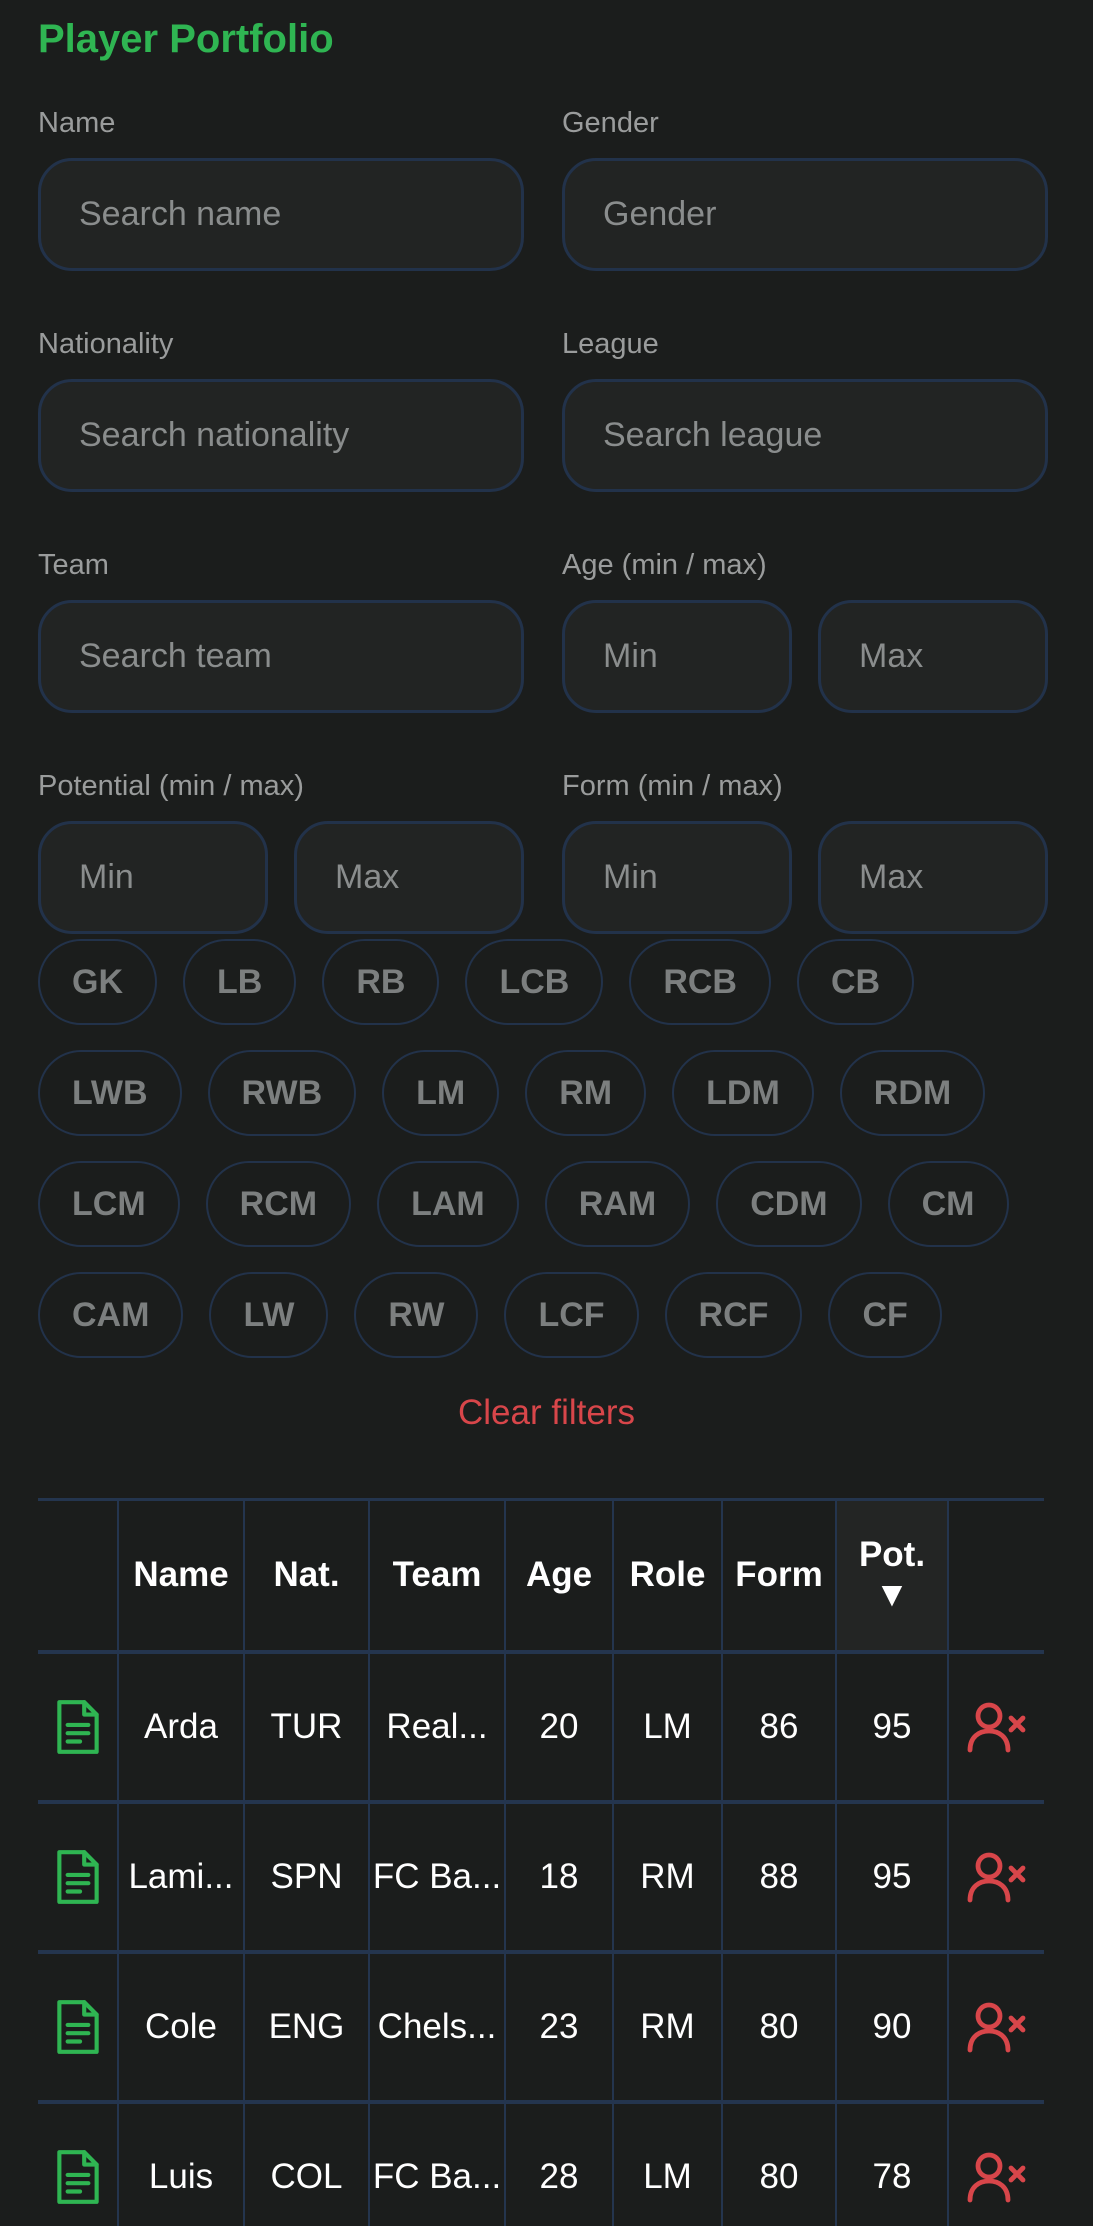 This screenshot has height=2226, width=1093. I want to click on player-name-cell: Arda, so click(180, 1726).